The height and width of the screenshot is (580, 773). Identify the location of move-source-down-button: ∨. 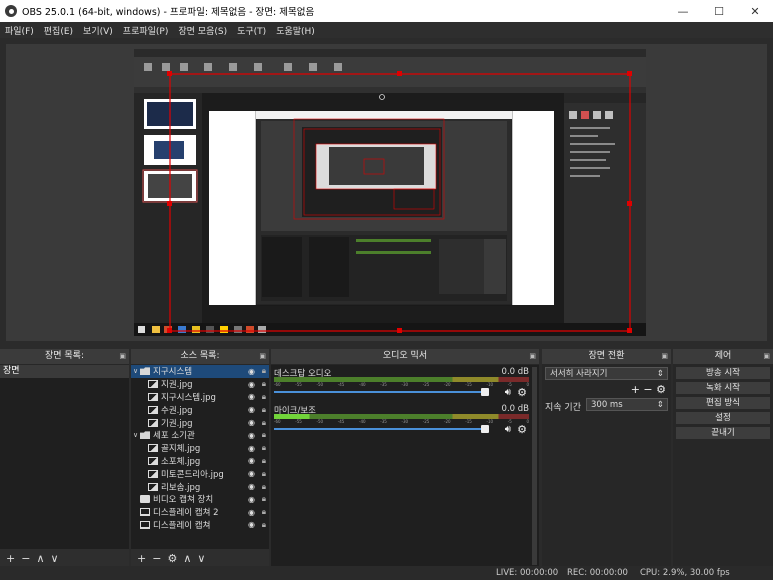
(201, 558).